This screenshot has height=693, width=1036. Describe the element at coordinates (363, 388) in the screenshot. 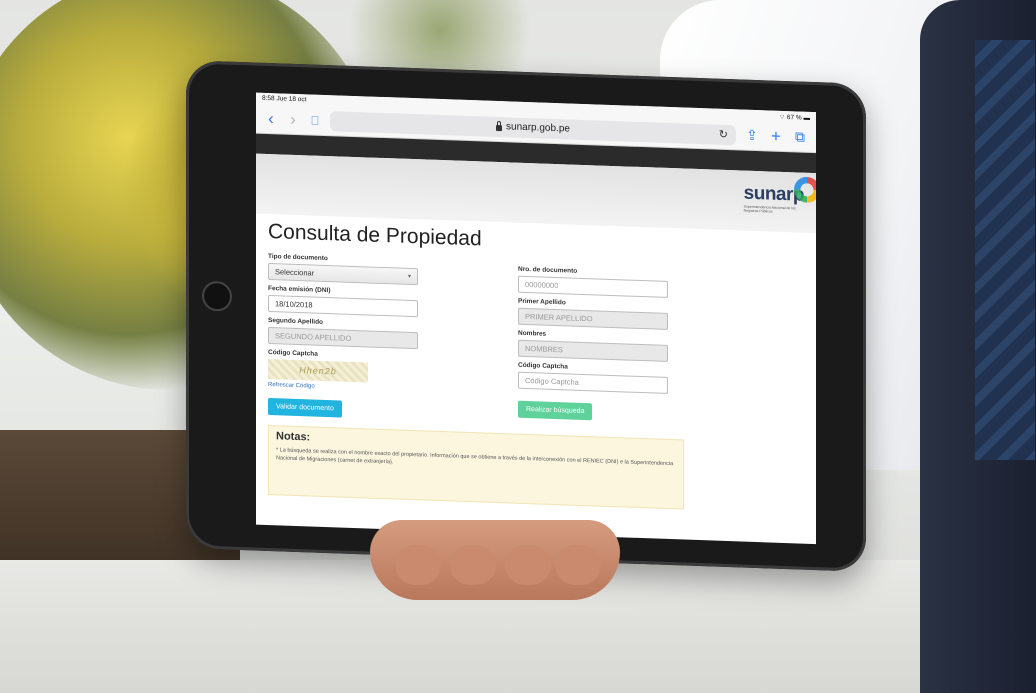

I see `refresh-captcha-link: Refrescar Código` at that location.